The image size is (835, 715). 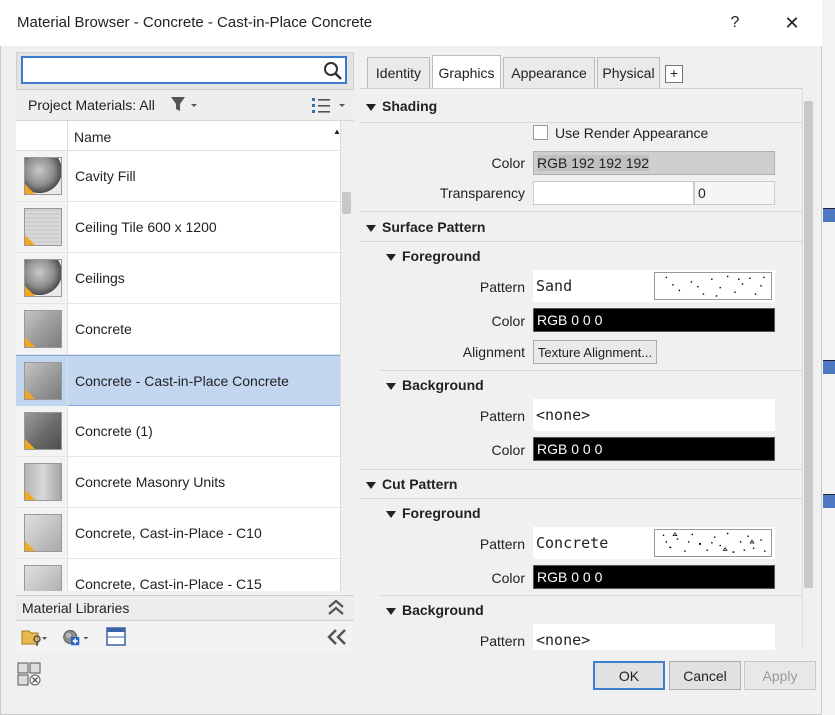 I want to click on section-title: Surface Pattern, so click(x=434, y=227).